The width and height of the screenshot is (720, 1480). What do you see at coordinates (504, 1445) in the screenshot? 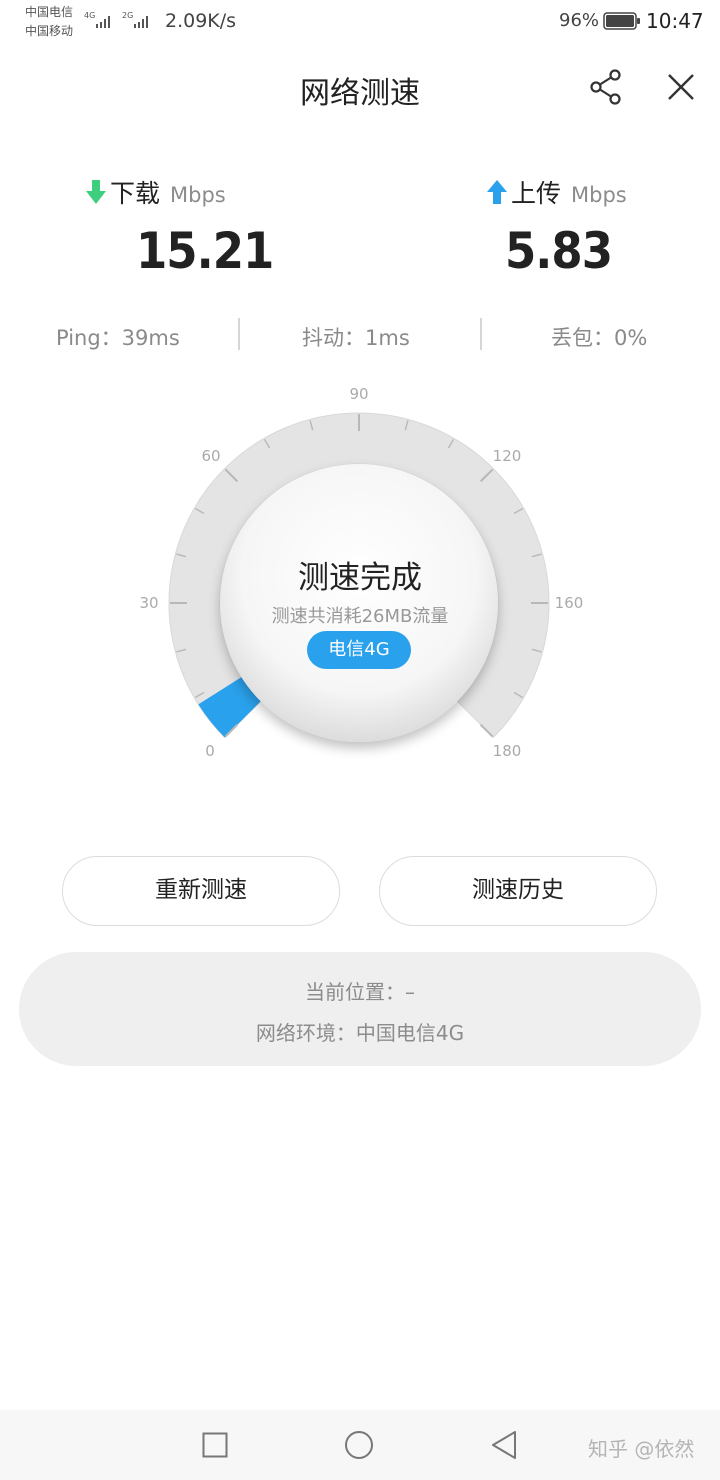
I see `back-icon` at bounding box center [504, 1445].